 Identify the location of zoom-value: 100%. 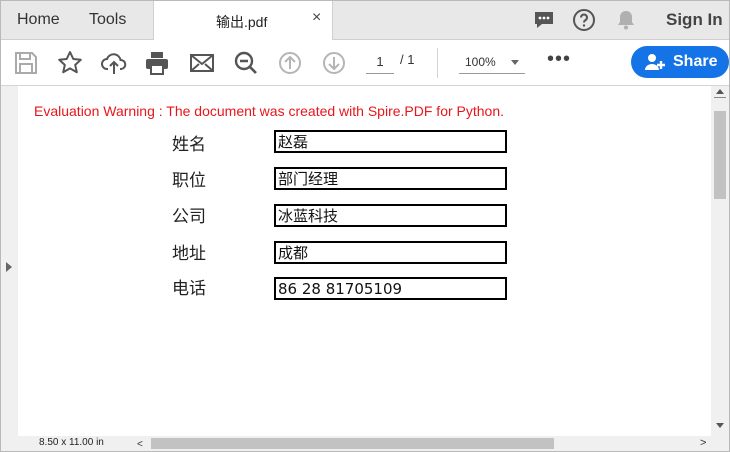
(480, 62).